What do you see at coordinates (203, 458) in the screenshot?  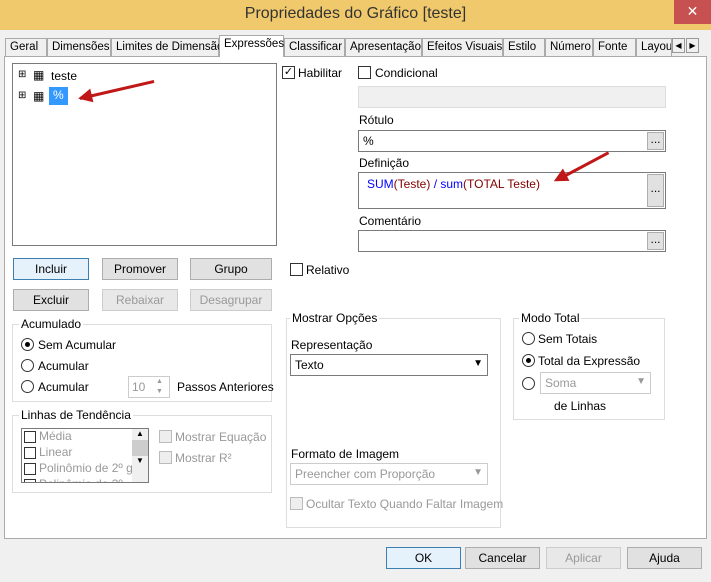 I see `mostrar-r2-label: Mostrar R²` at bounding box center [203, 458].